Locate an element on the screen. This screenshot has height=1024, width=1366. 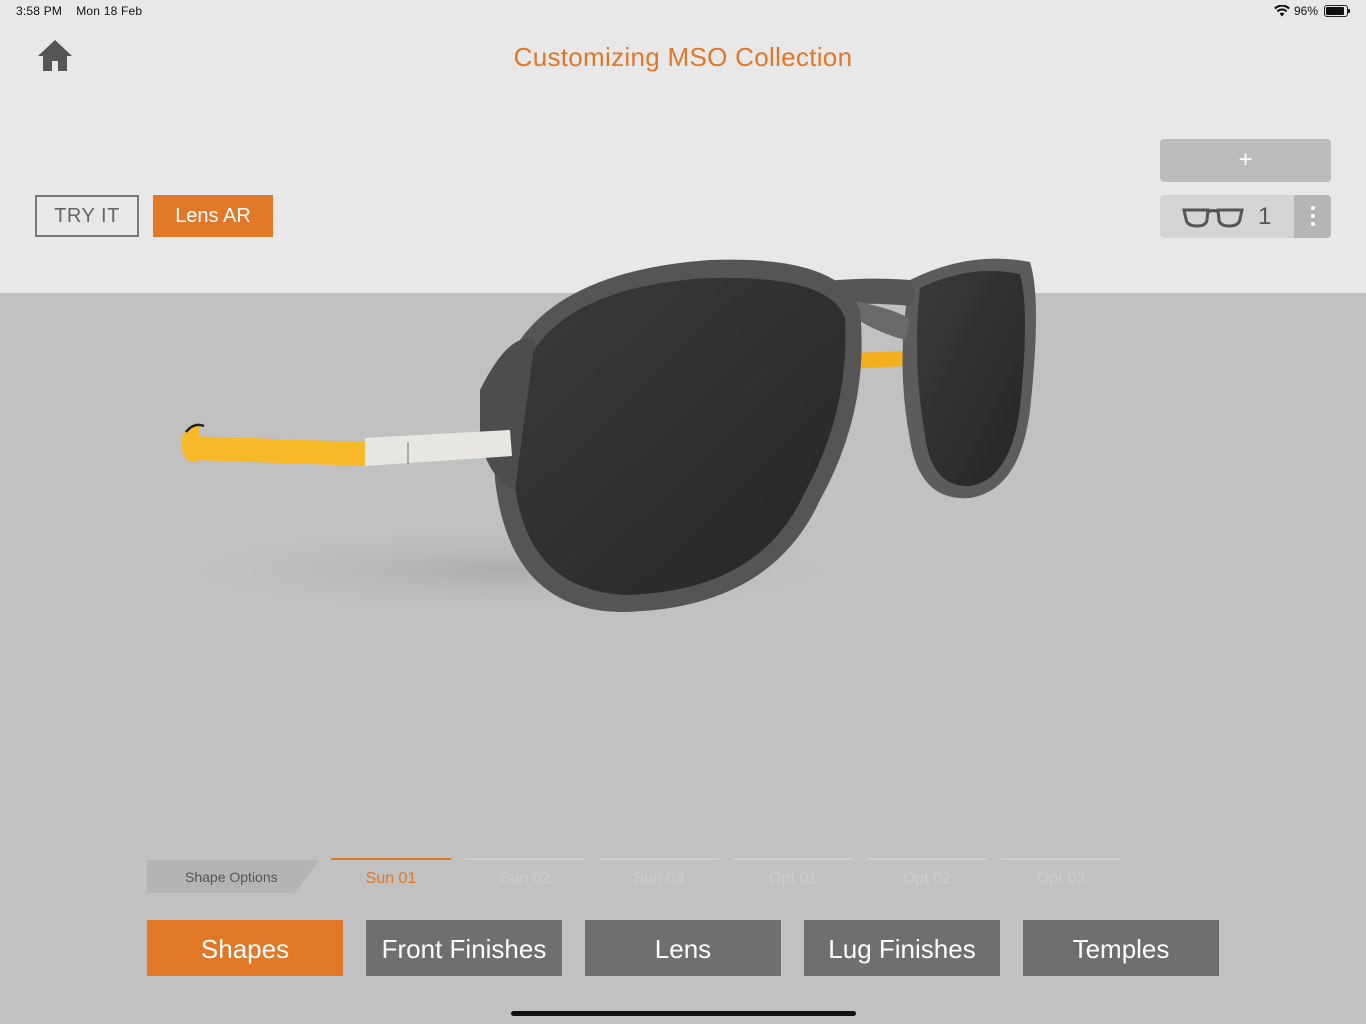
battery-icon is located at coordinates (1337, 11).